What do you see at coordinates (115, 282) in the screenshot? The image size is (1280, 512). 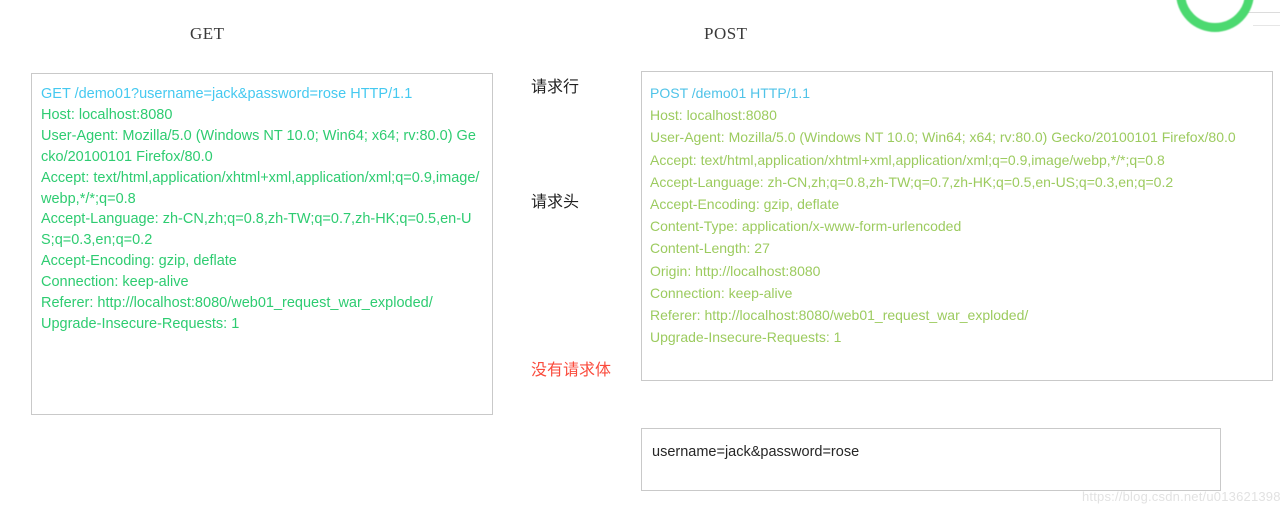 I see `get-request-header: Connection: keep-alive` at bounding box center [115, 282].